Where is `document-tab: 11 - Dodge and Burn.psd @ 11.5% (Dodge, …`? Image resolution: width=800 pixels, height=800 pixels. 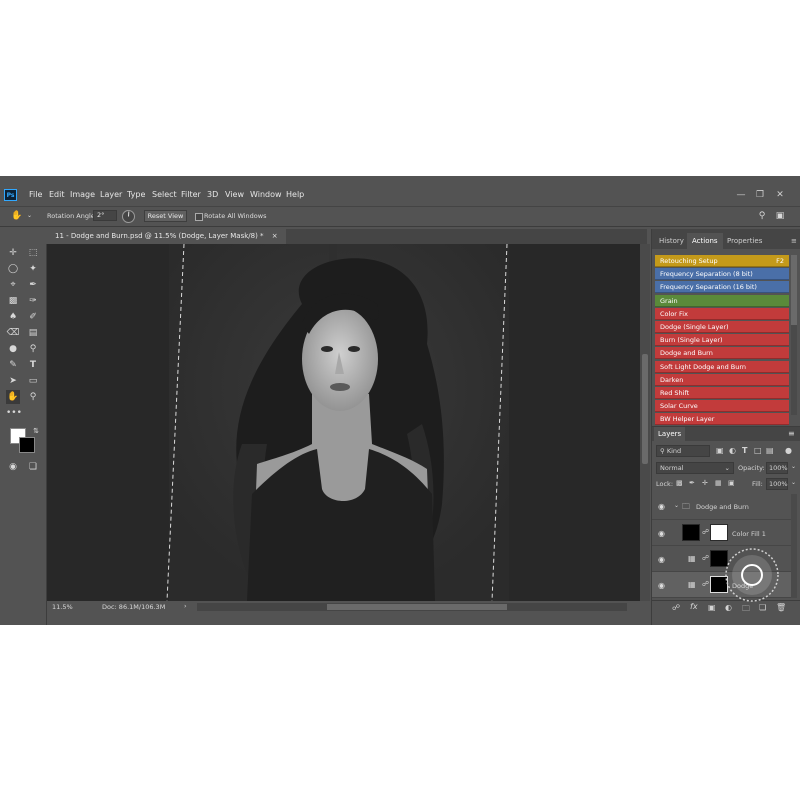 document-tab: 11 - Dodge and Burn.psd @ 11.5% (Dodge, … is located at coordinates (166, 236).